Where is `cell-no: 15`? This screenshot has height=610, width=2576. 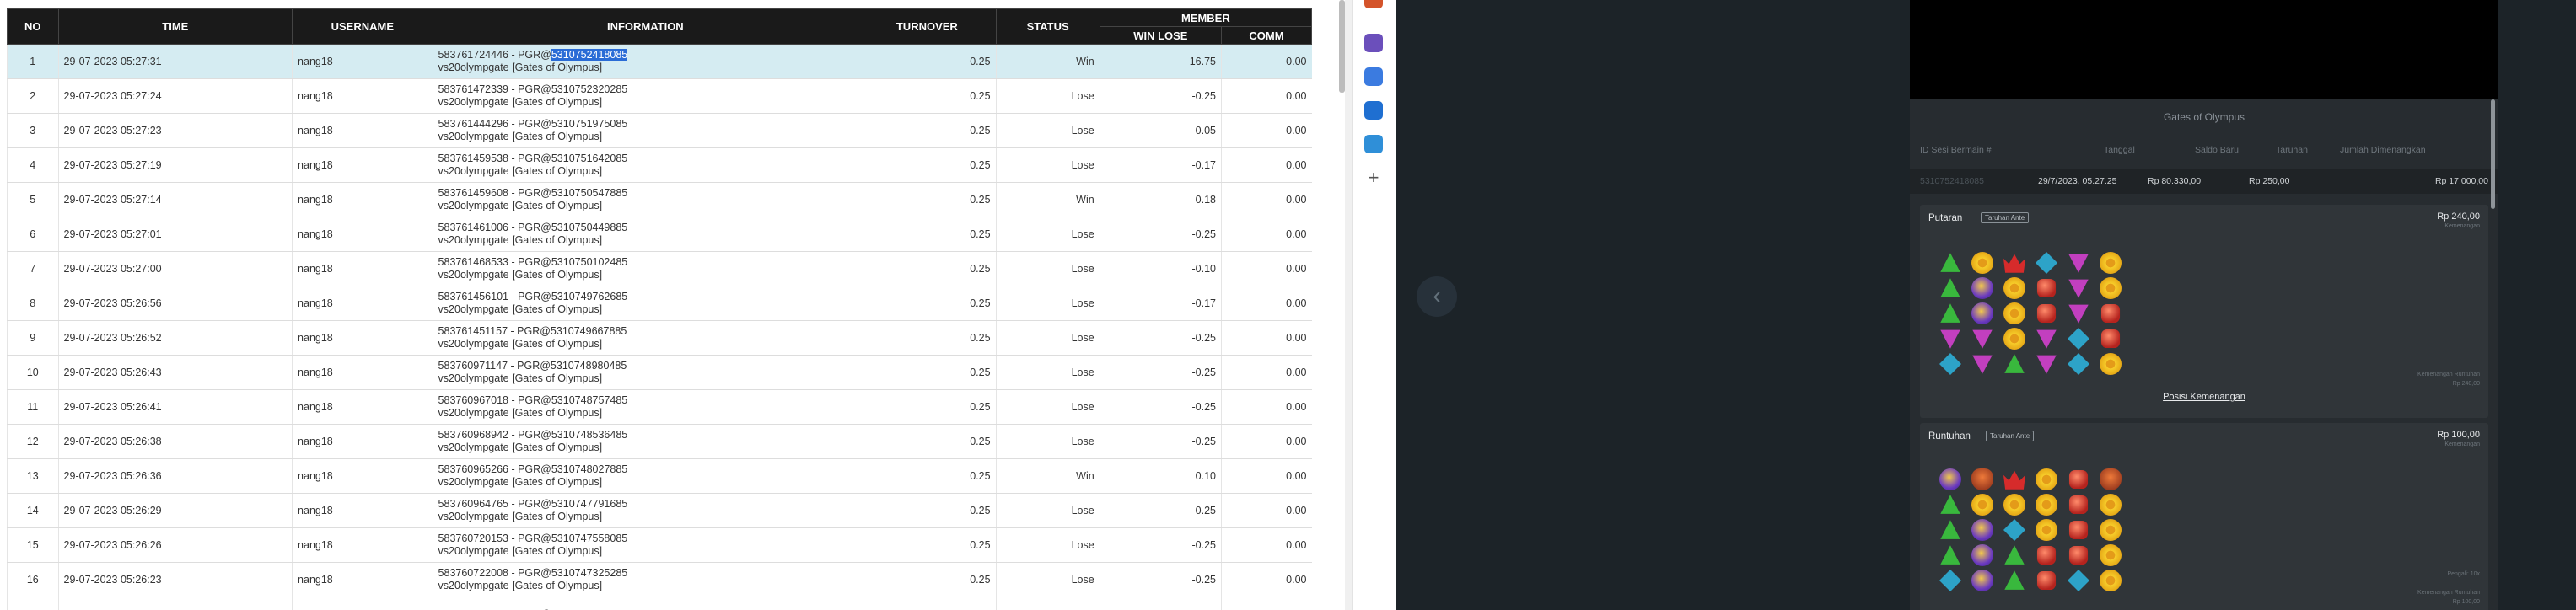
cell-no: 15 is located at coordinates (33, 545).